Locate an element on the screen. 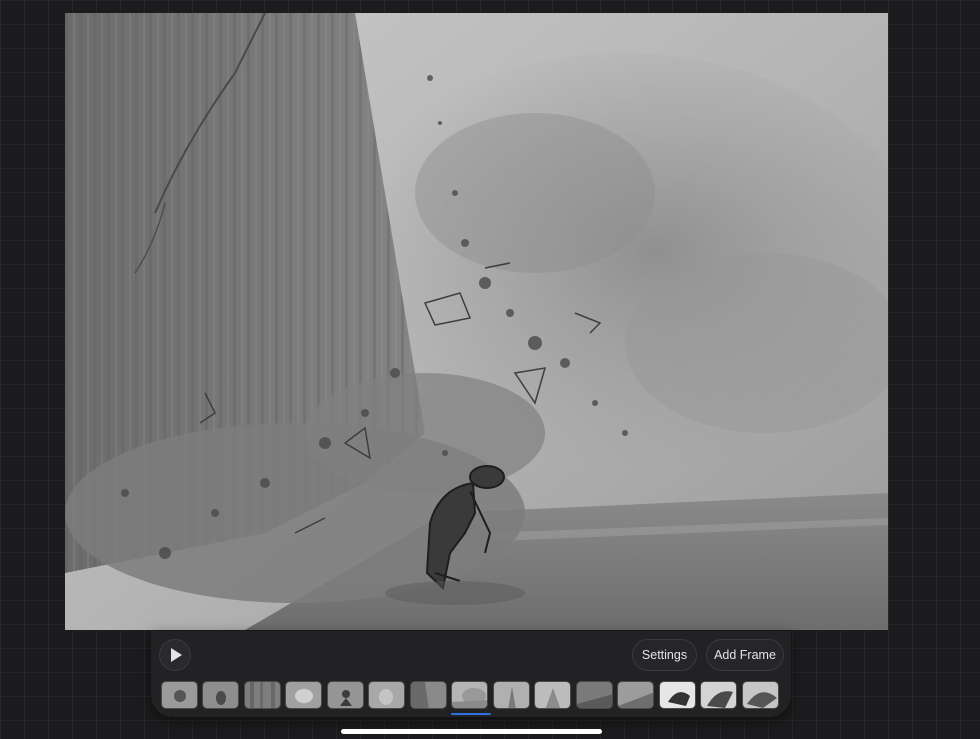 The width and height of the screenshot is (980, 739). home-indicator is located at coordinates (471, 731).